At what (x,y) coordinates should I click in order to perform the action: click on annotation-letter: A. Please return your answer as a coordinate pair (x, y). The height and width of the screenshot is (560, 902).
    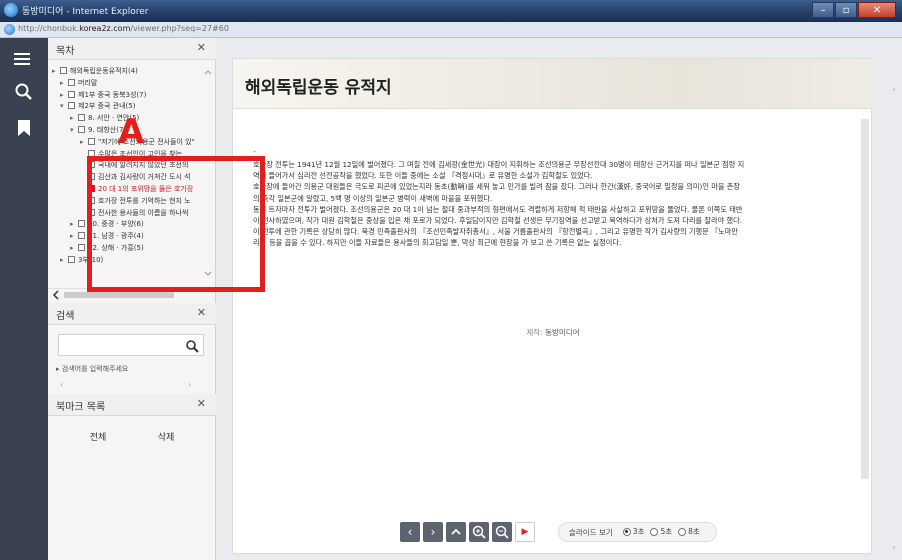
    Looking at the image, I should click on (131, 132).